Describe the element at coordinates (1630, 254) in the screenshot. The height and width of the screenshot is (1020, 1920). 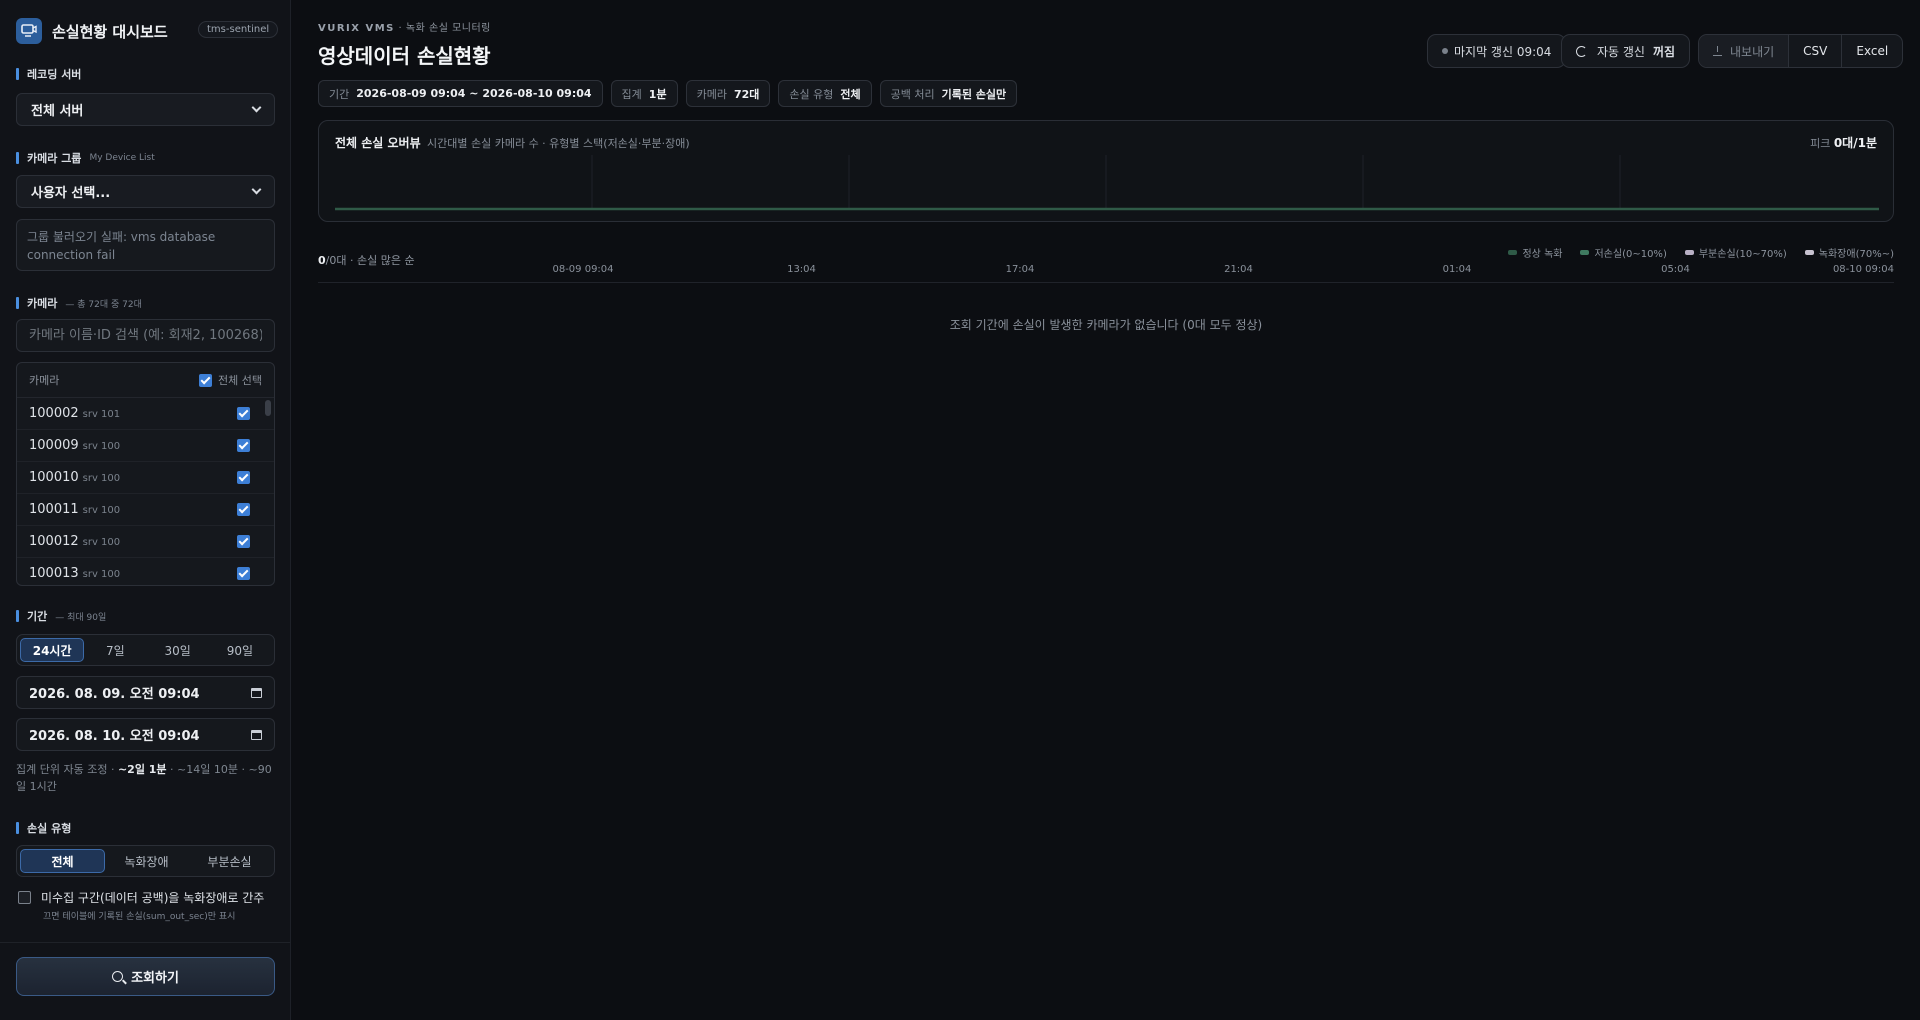
I see `legend-label: 저손실(0~10%)` at that location.